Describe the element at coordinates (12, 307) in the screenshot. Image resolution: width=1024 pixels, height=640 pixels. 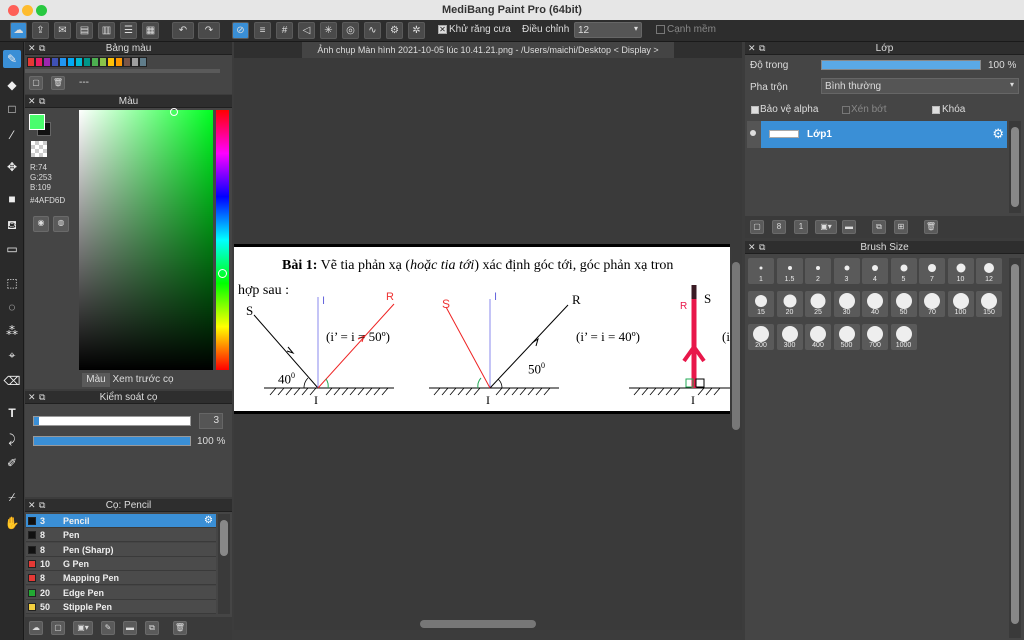
I see `lasso-icon: ◌` at that location.